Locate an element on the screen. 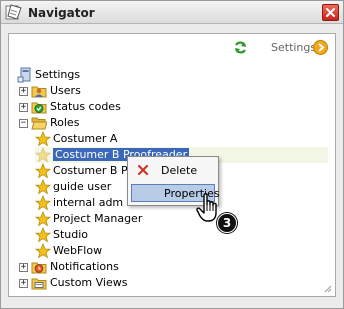 This screenshot has width=344, height=309. collapse-toggle: − is located at coordinates (23, 123).